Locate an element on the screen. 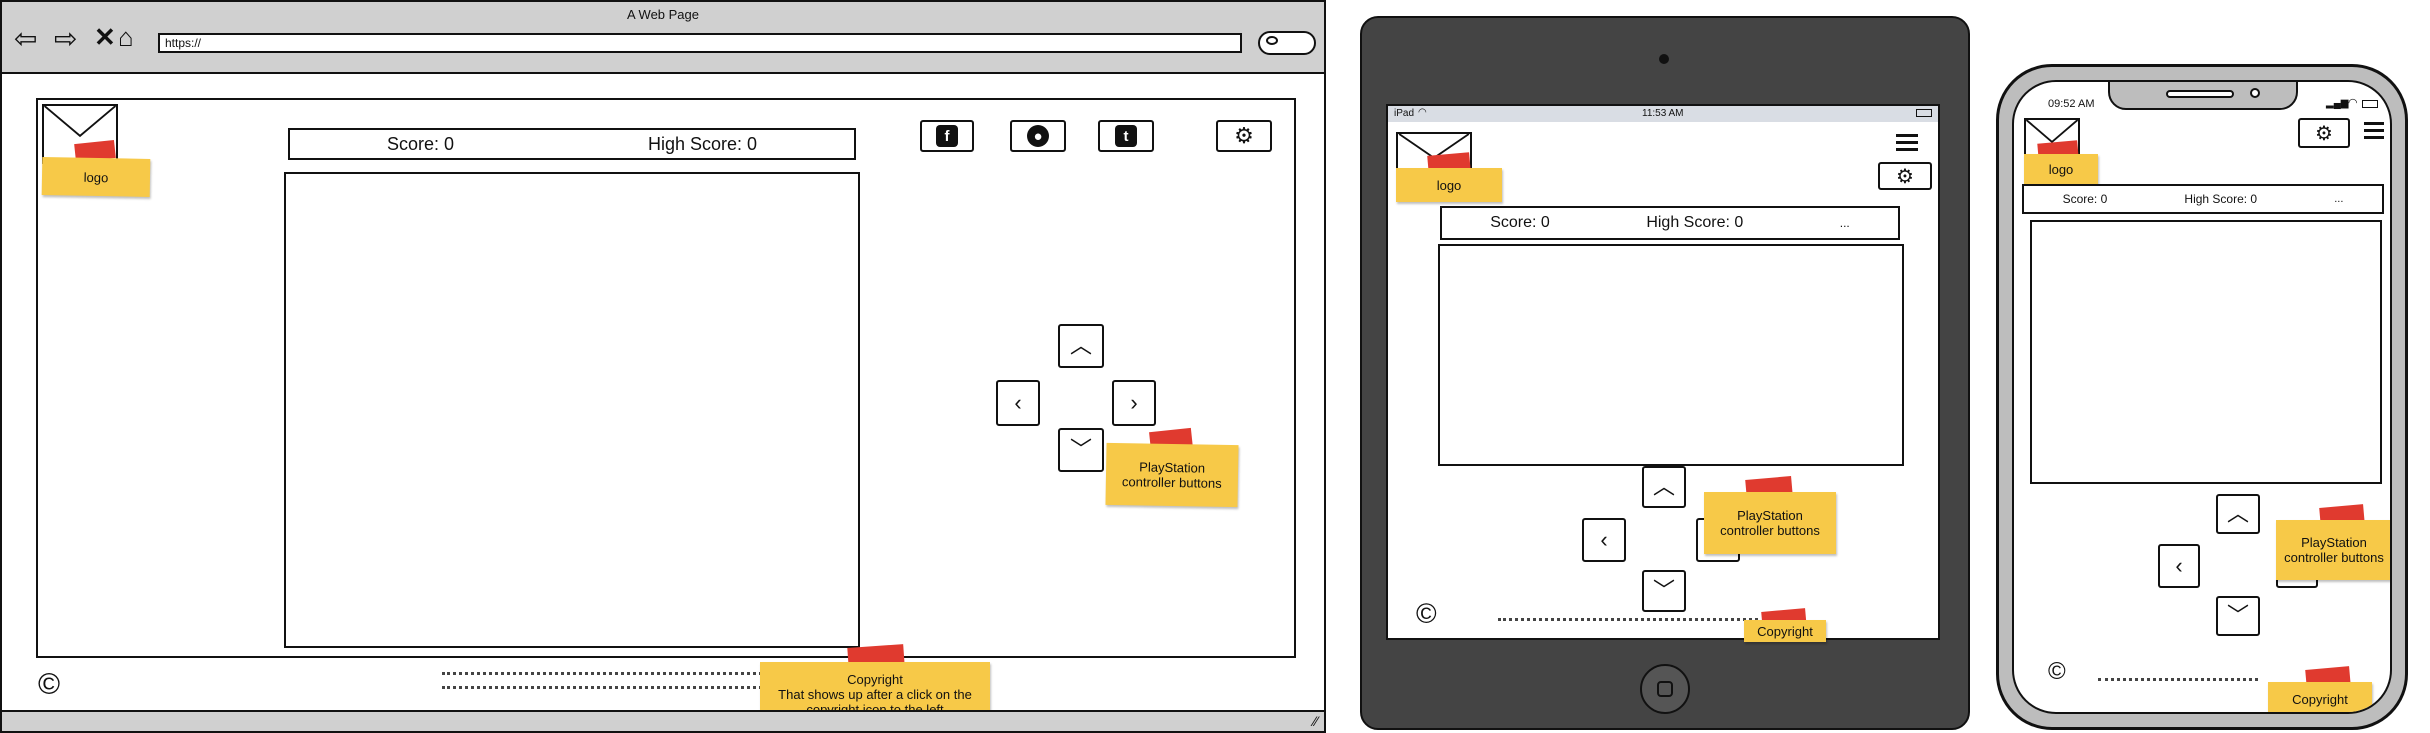  dpad-up-button: ︿ is located at coordinates (1081, 346).